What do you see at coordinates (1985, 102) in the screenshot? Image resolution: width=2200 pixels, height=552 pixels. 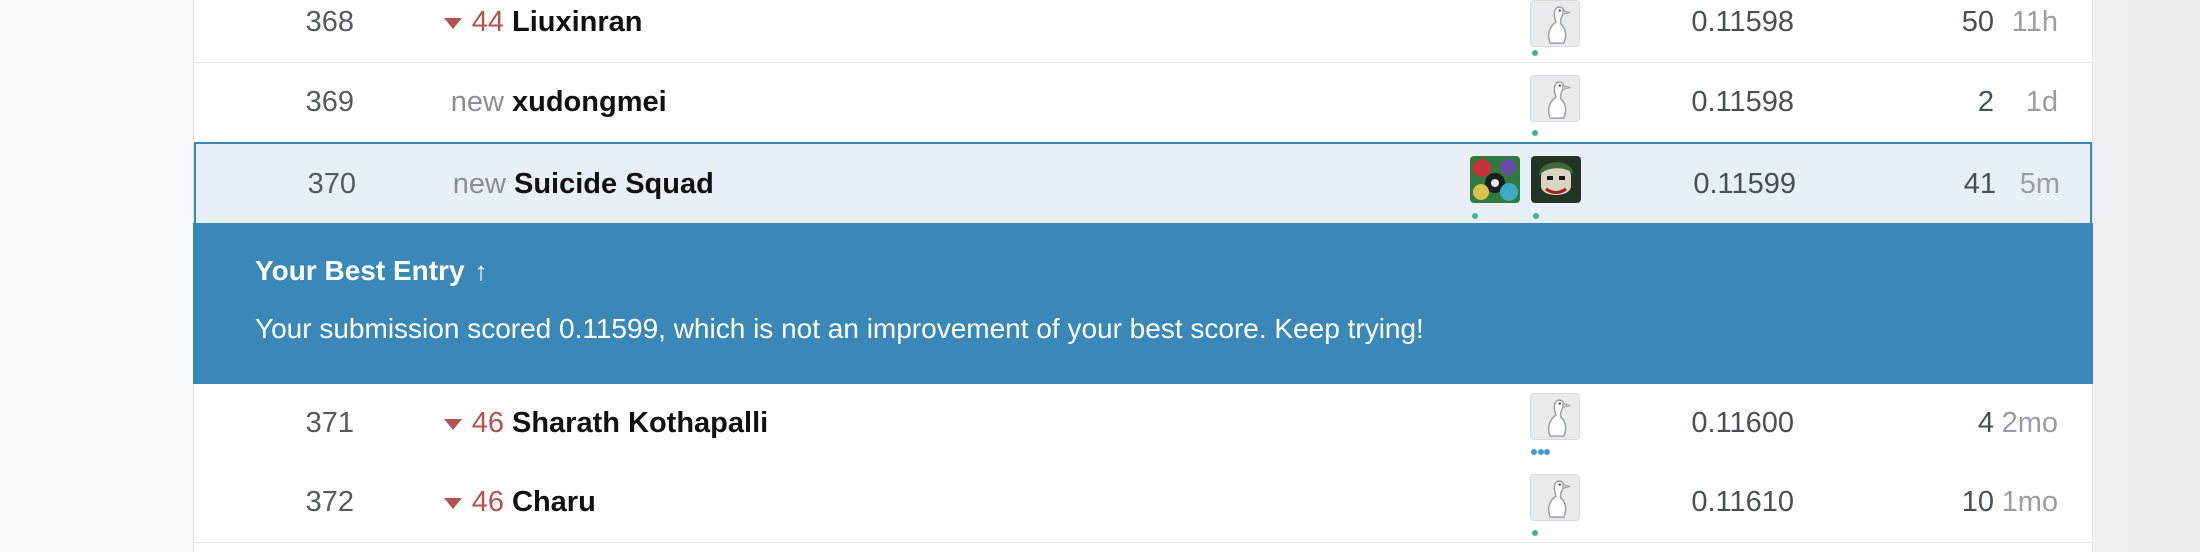 I see `entries-cell: 2` at bounding box center [1985, 102].